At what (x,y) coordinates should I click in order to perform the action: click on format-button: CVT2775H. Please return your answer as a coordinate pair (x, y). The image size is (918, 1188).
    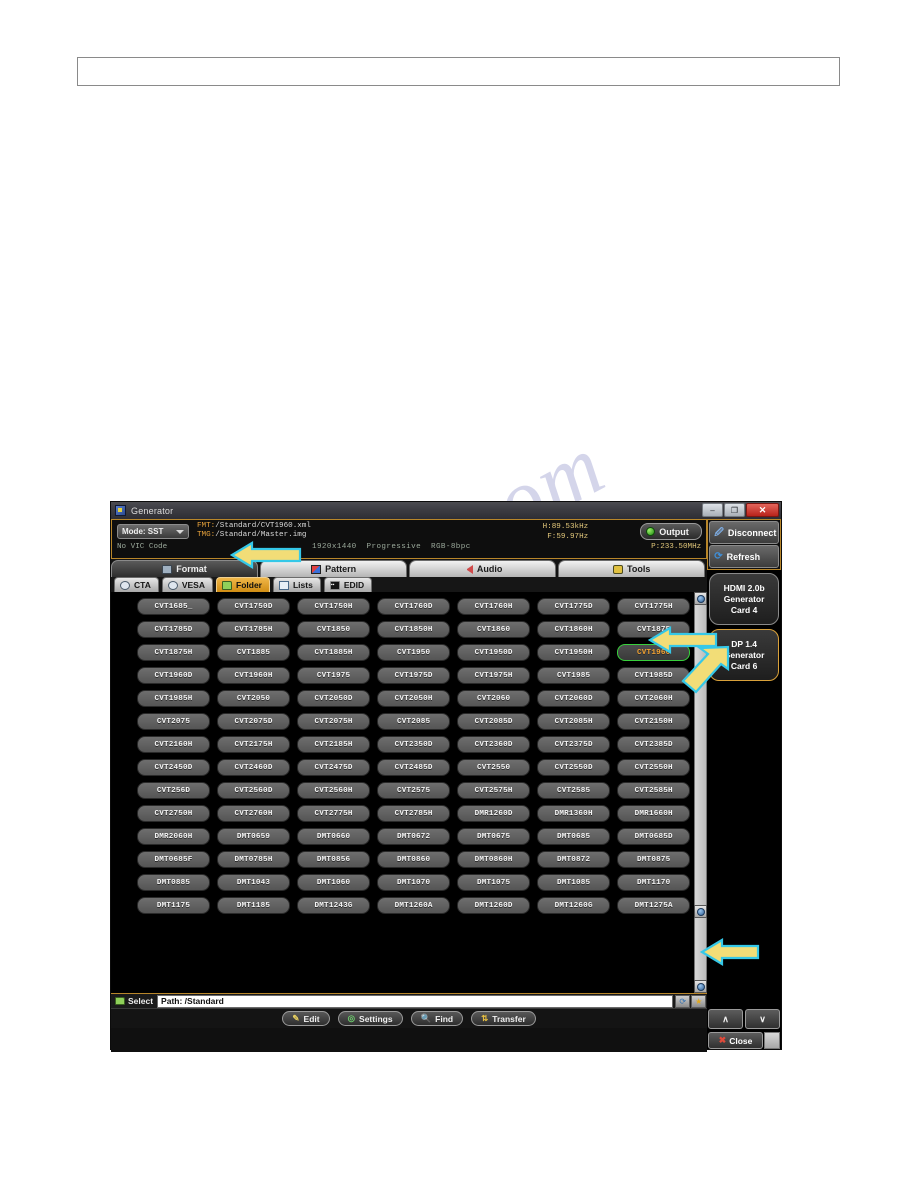
    Looking at the image, I should click on (334, 813).